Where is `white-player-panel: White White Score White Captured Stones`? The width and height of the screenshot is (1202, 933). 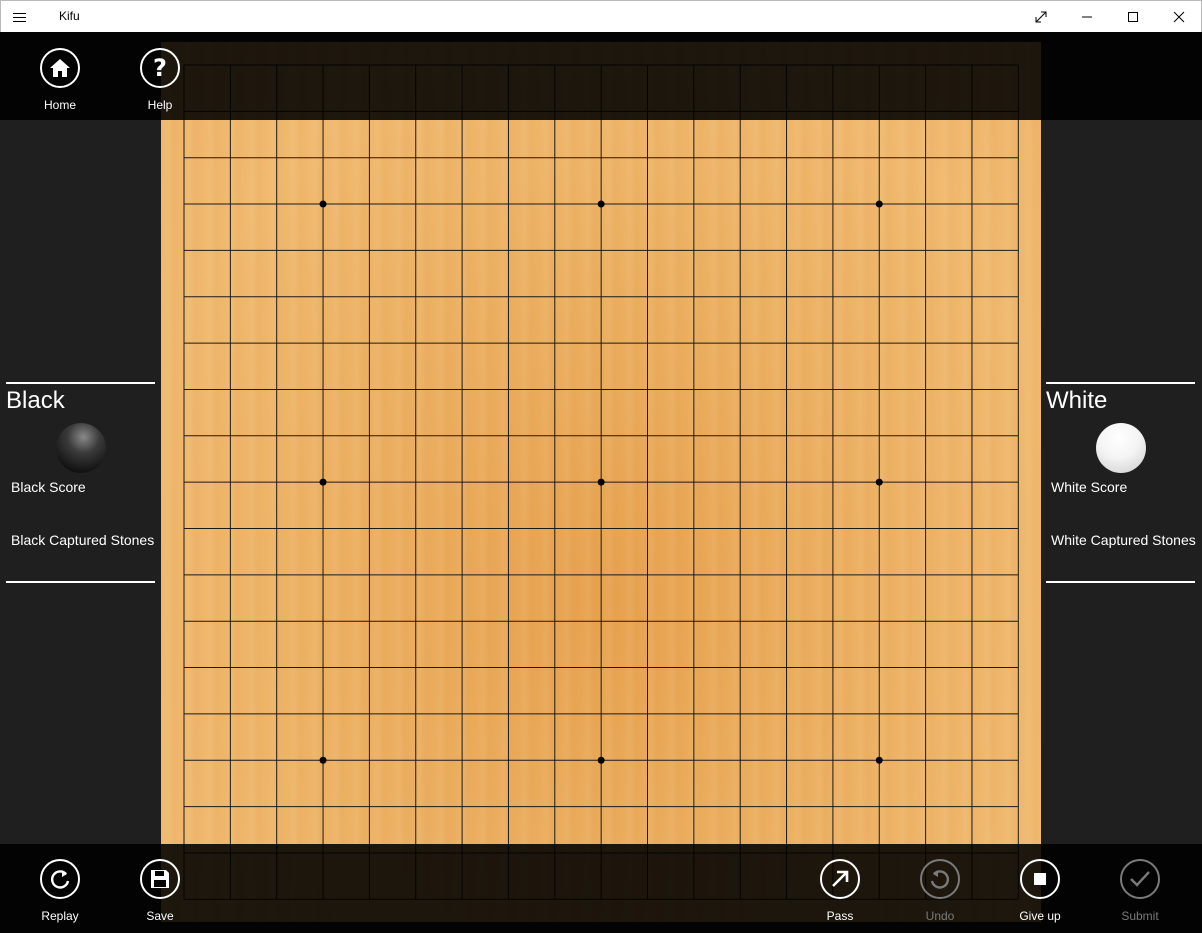 white-player-panel: White White Score White Captured Stones is located at coordinates (1121, 482).